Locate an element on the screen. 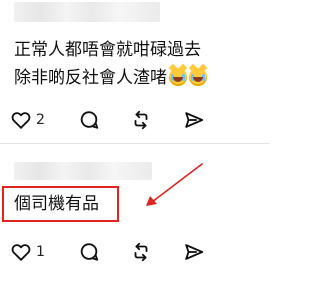 The height and width of the screenshot is (286, 320). like-button: 1 is located at coordinates (27, 252).